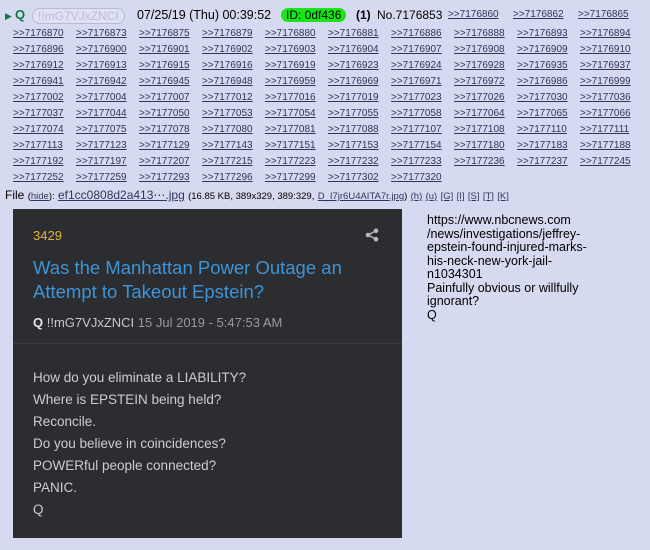 The image size is (650, 550). What do you see at coordinates (479, 161) in the screenshot?
I see `backlink: >>7177236` at bounding box center [479, 161].